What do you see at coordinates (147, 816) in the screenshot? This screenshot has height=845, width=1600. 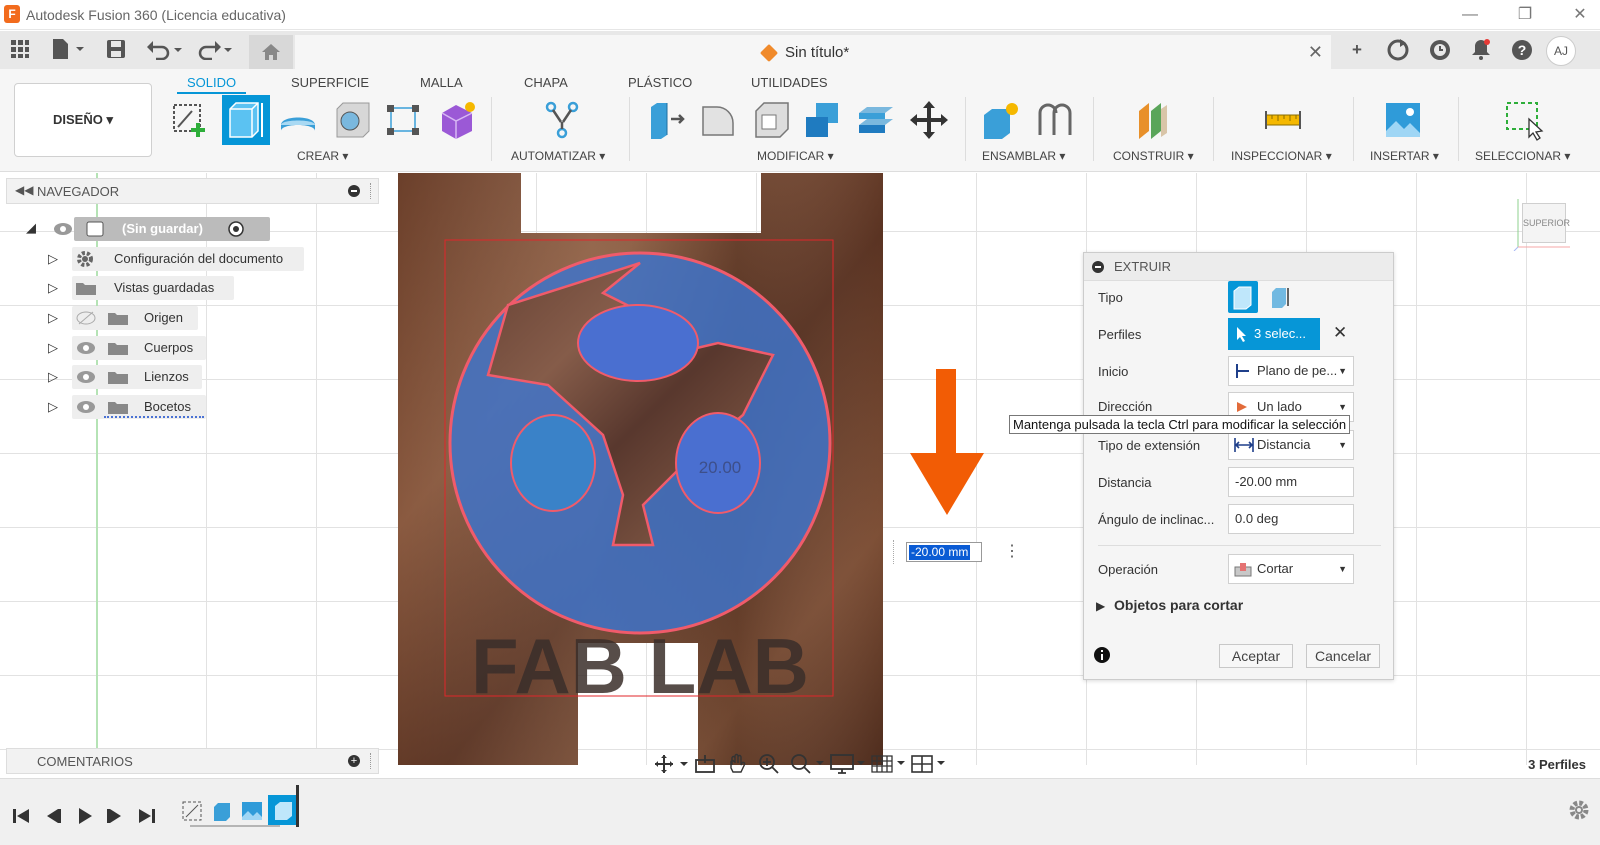 I see `last-step-icon` at bounding box center [147, 816].